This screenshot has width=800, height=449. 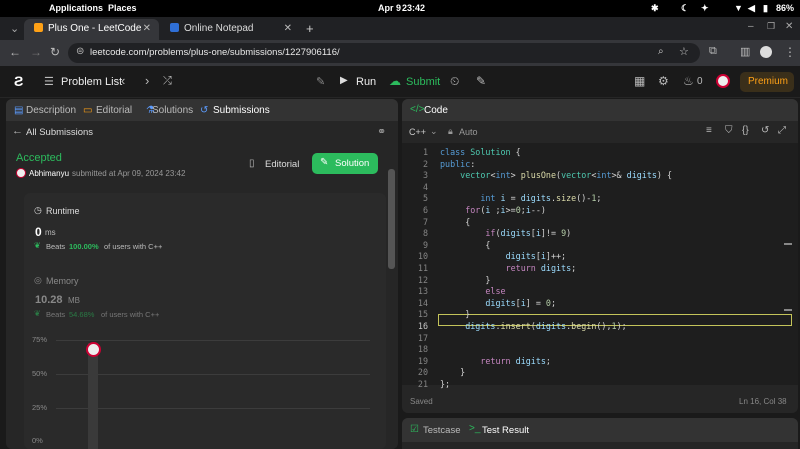 I want to click on format-icon: ≡, so click(x=709, y=130).